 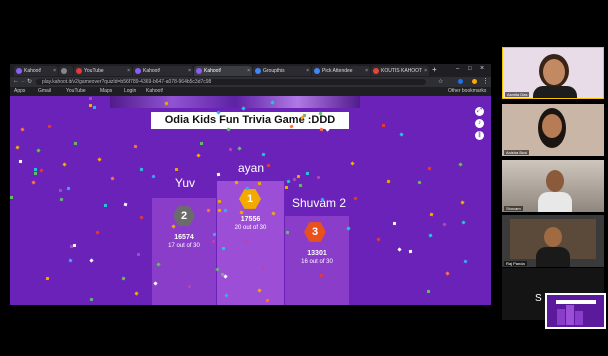 I want to click on sound-icon: ♪, so click(x=479, y=123).